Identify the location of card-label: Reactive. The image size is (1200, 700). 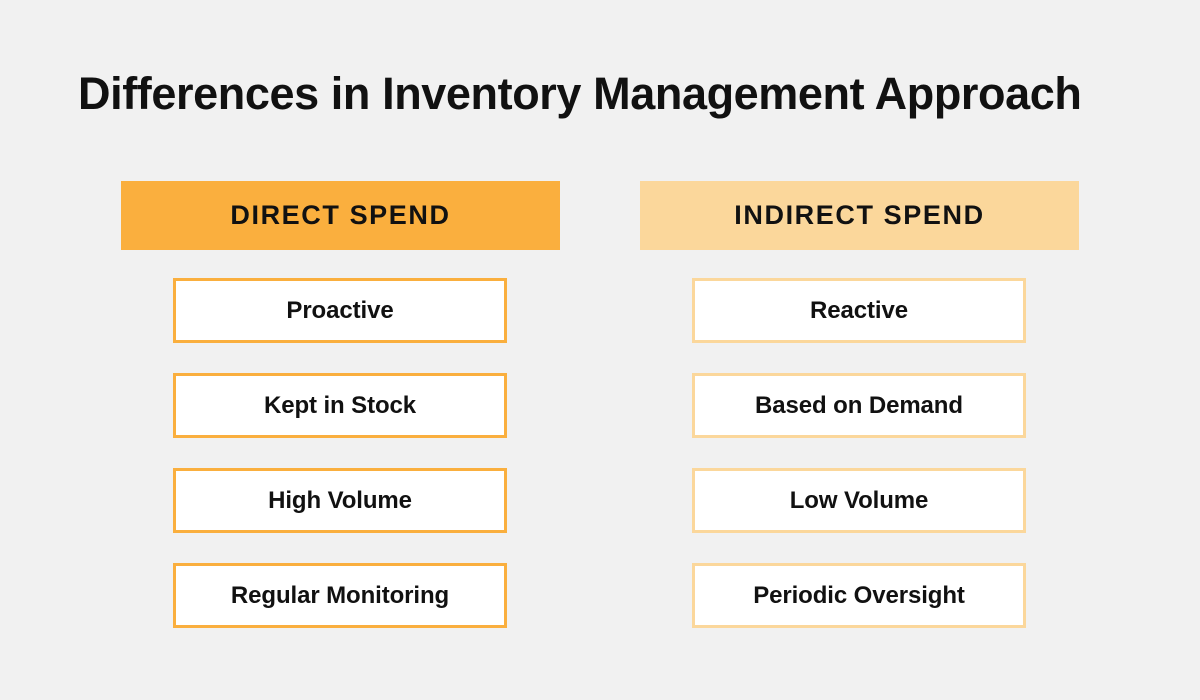
(859, 310).